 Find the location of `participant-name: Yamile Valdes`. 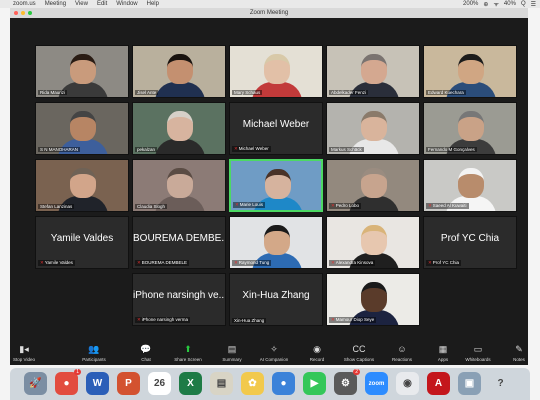

participant-name: Yamile Valdes is located at coordinates (58, 262).